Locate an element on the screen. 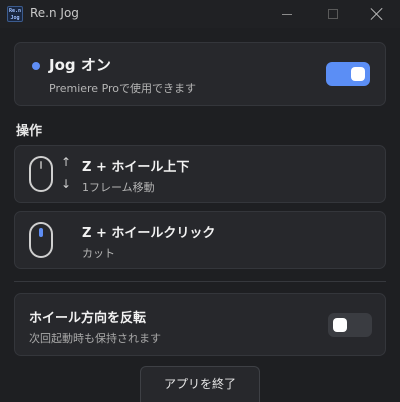 The width and height of the screenshot is (400, 402). mouse-click-icon is located at coordinates (41, 240).